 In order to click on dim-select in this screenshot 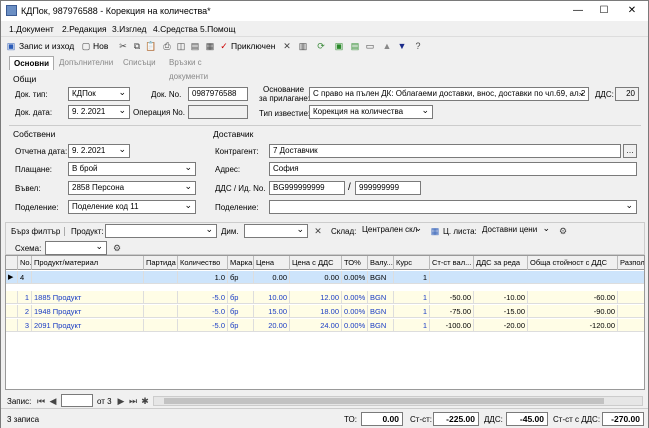, I will do `click(276, 231)`.